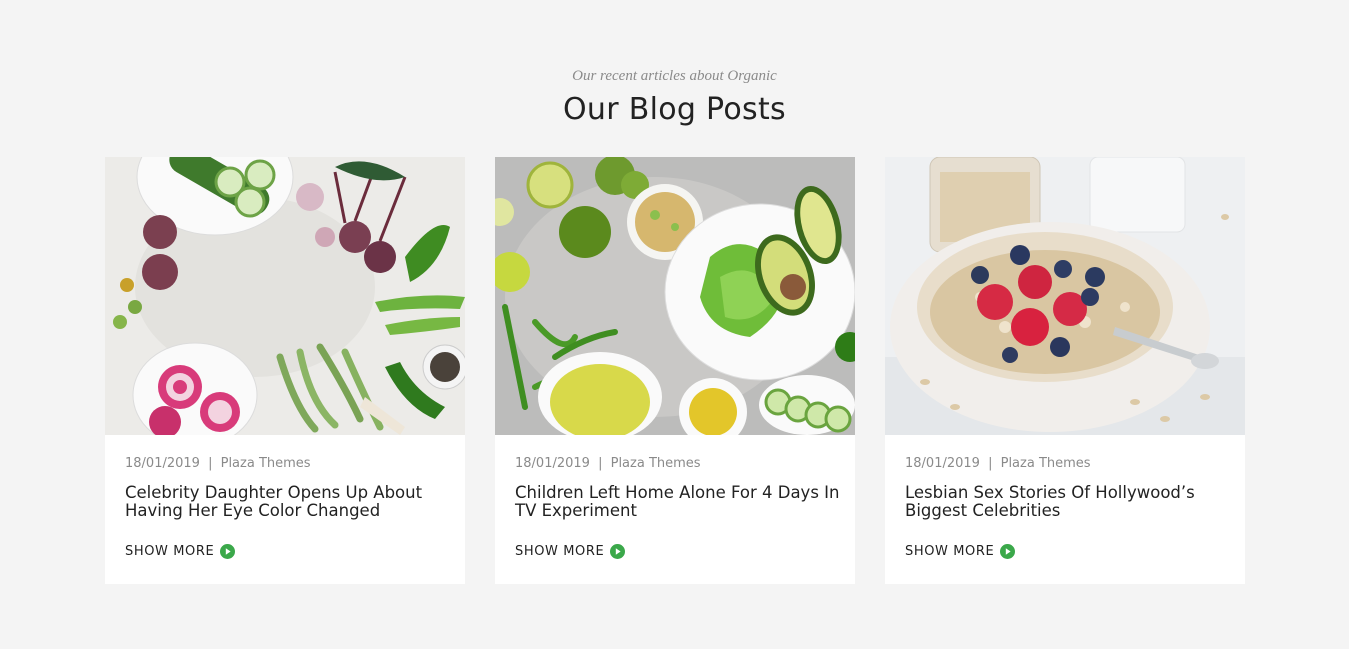  Describe the element at coordinates (285, 296) in the screenshot. I see `vegetables-flatlay-image` at that location.